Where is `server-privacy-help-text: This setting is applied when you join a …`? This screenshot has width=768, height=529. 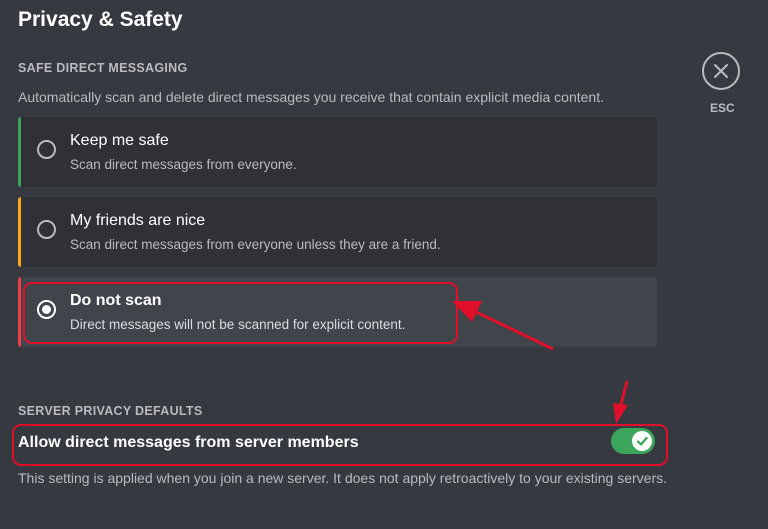
server-privacy-help-text: This setting is applied when you join a … is located at coordinates (342, 478).